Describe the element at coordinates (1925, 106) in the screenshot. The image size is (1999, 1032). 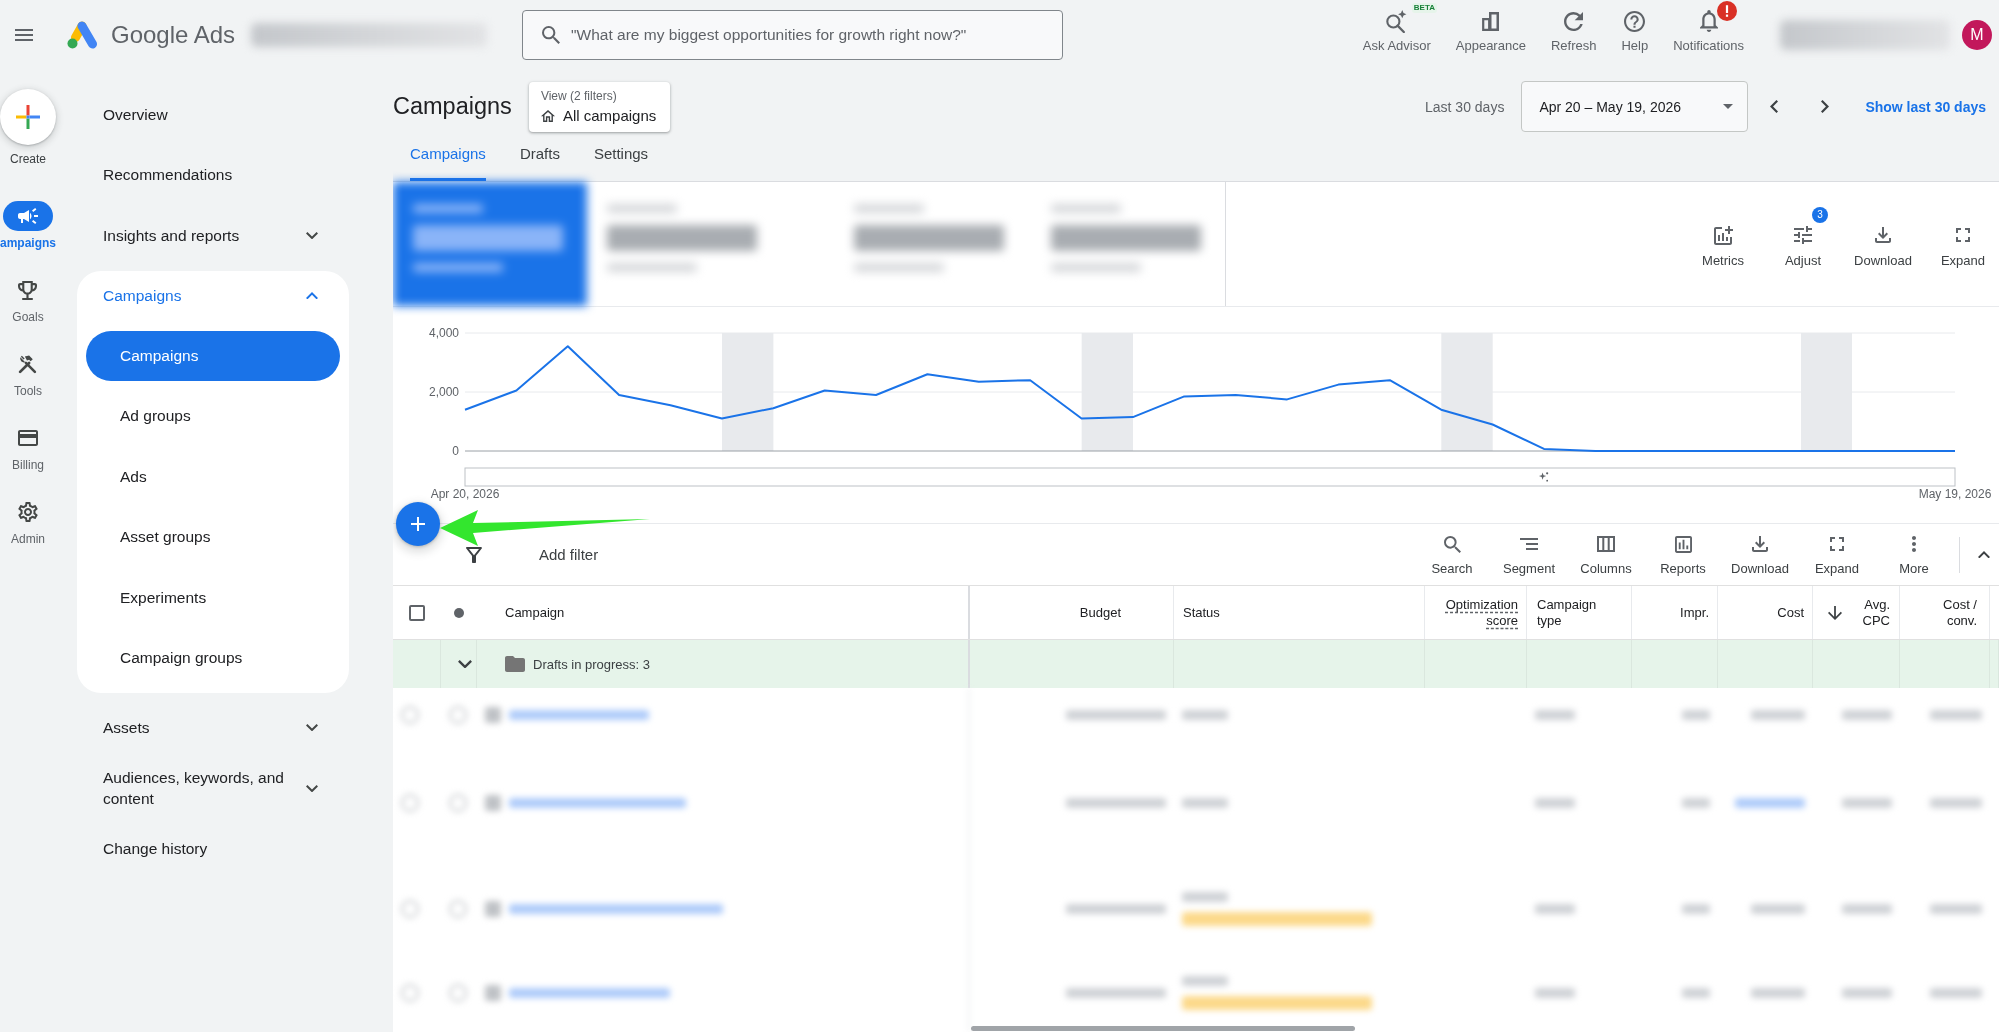
I see `date-shortcut-link: Show last 30 days` at that location.